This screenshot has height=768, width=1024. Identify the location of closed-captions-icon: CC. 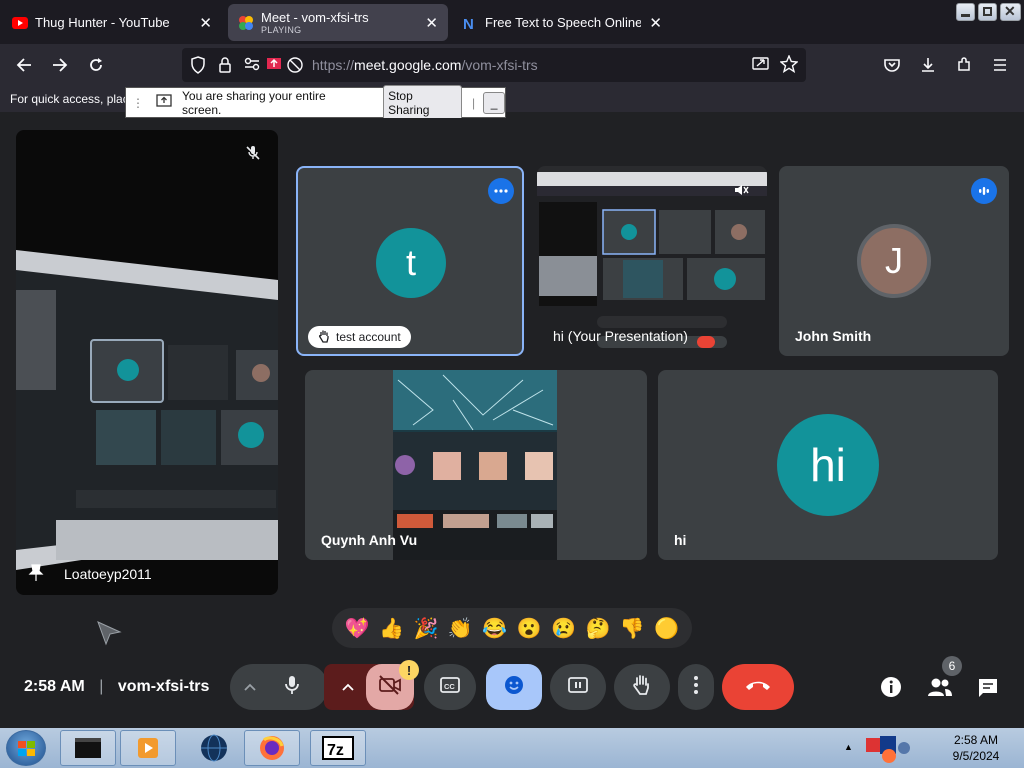
(450, 687).